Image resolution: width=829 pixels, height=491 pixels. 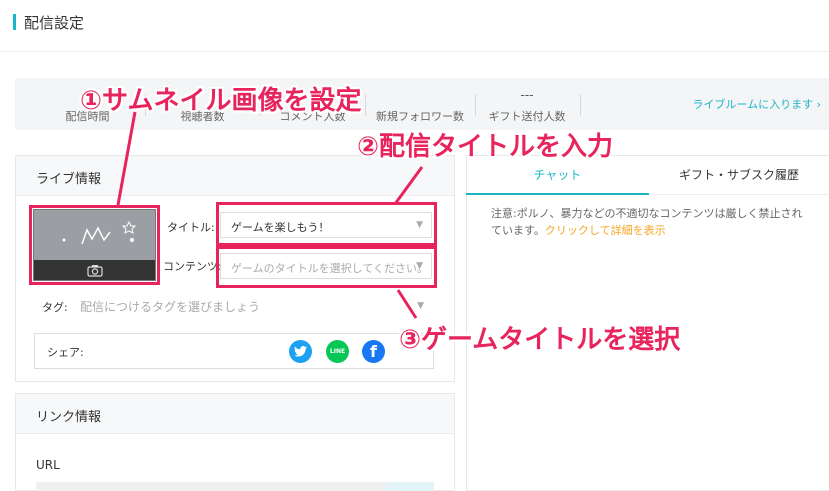 What do you see at coordinates (605, 230) in the screenshot?
I see `chat-notice-details-link: クリックして詳細を表示` at bounding box center [605, 230].